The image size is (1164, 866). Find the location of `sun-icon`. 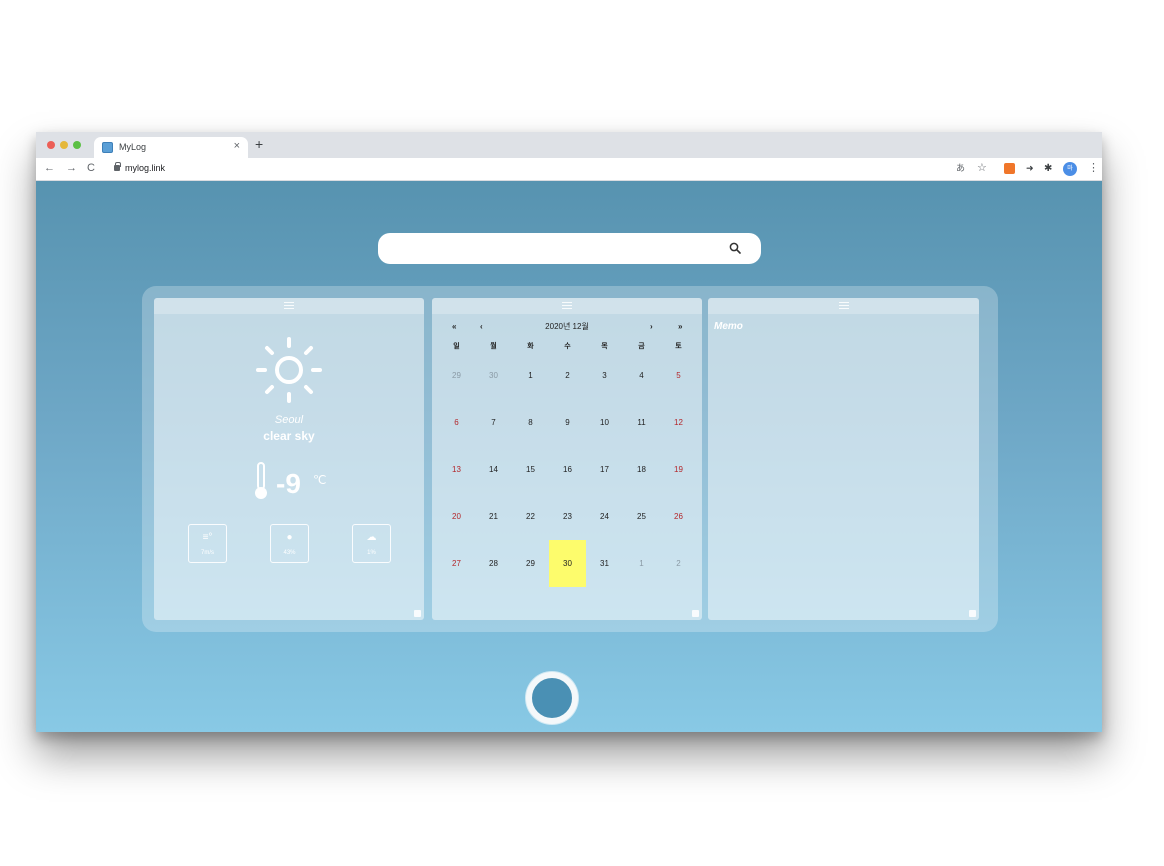

sun-icon is located at coordinates (289, 370).